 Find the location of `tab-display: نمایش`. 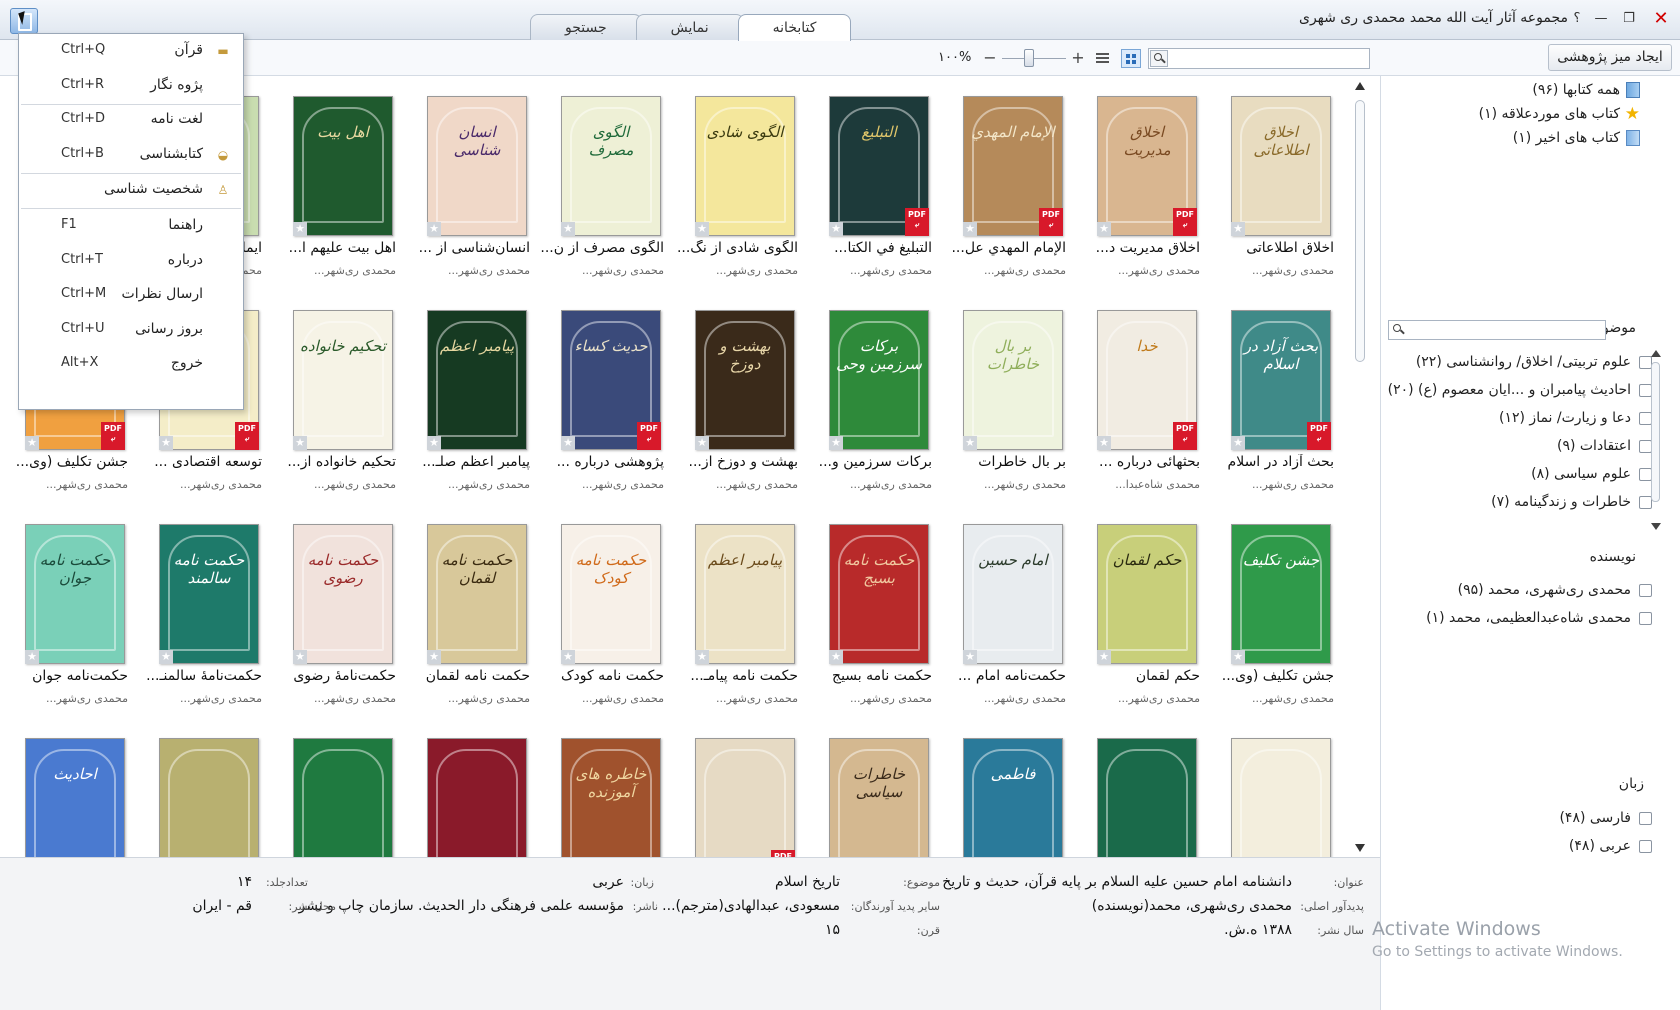

tab-display: نمایش is located at coordinates (689, 27).